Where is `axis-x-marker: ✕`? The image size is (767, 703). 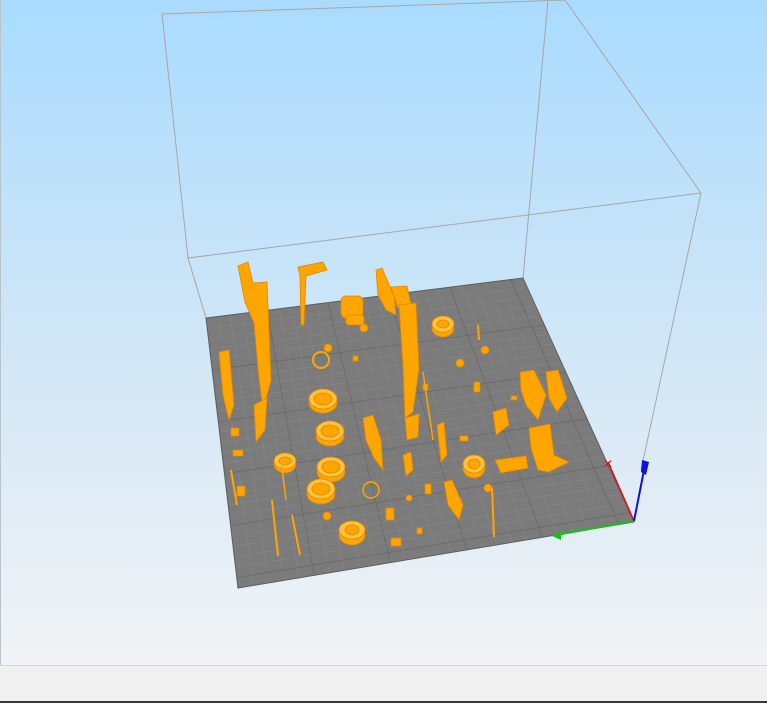 axis-x-marker: ✕ is located at coordinates (608, 464).